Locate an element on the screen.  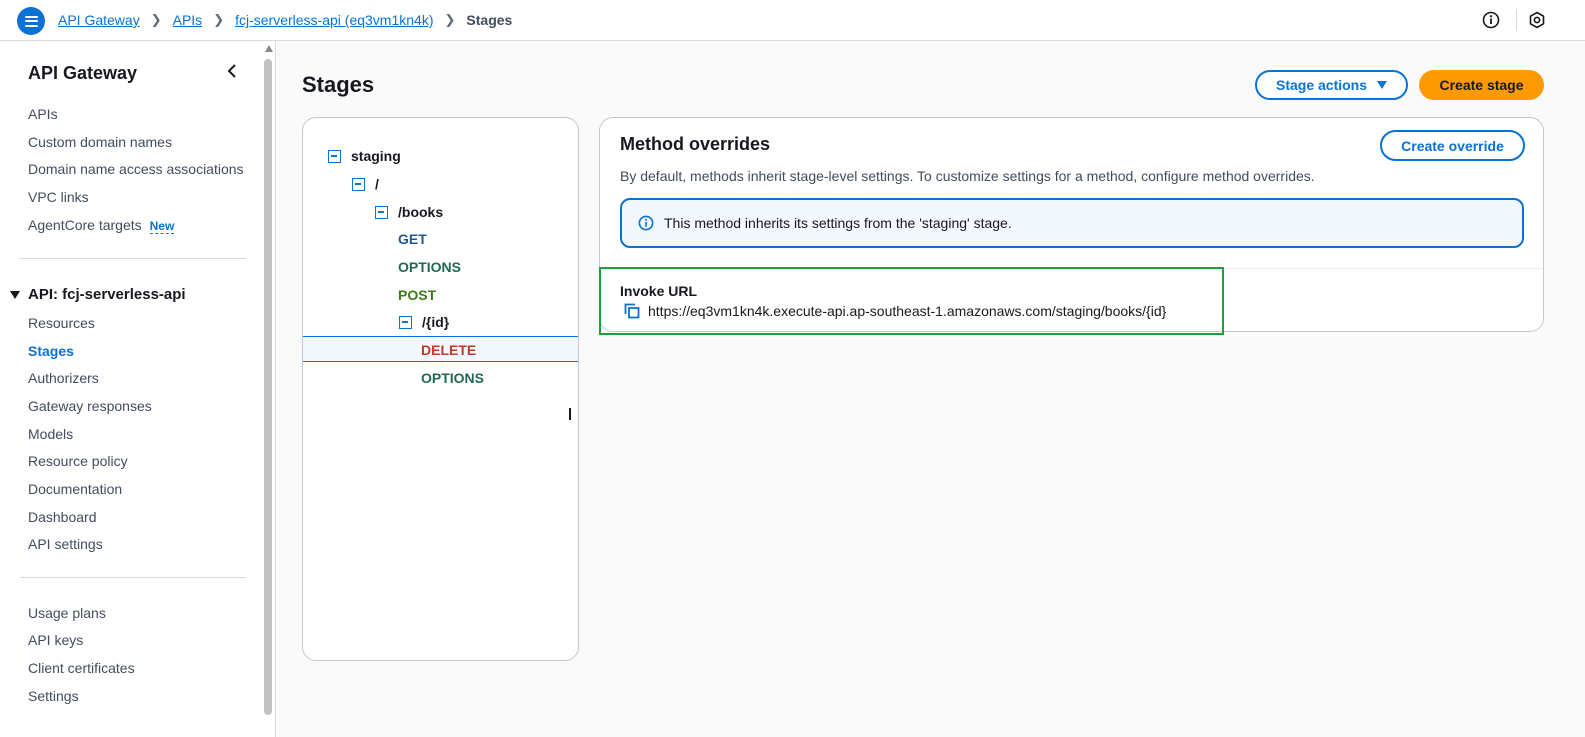
invoke-url-label: Invoke URL is located at coordinates (659, 291).